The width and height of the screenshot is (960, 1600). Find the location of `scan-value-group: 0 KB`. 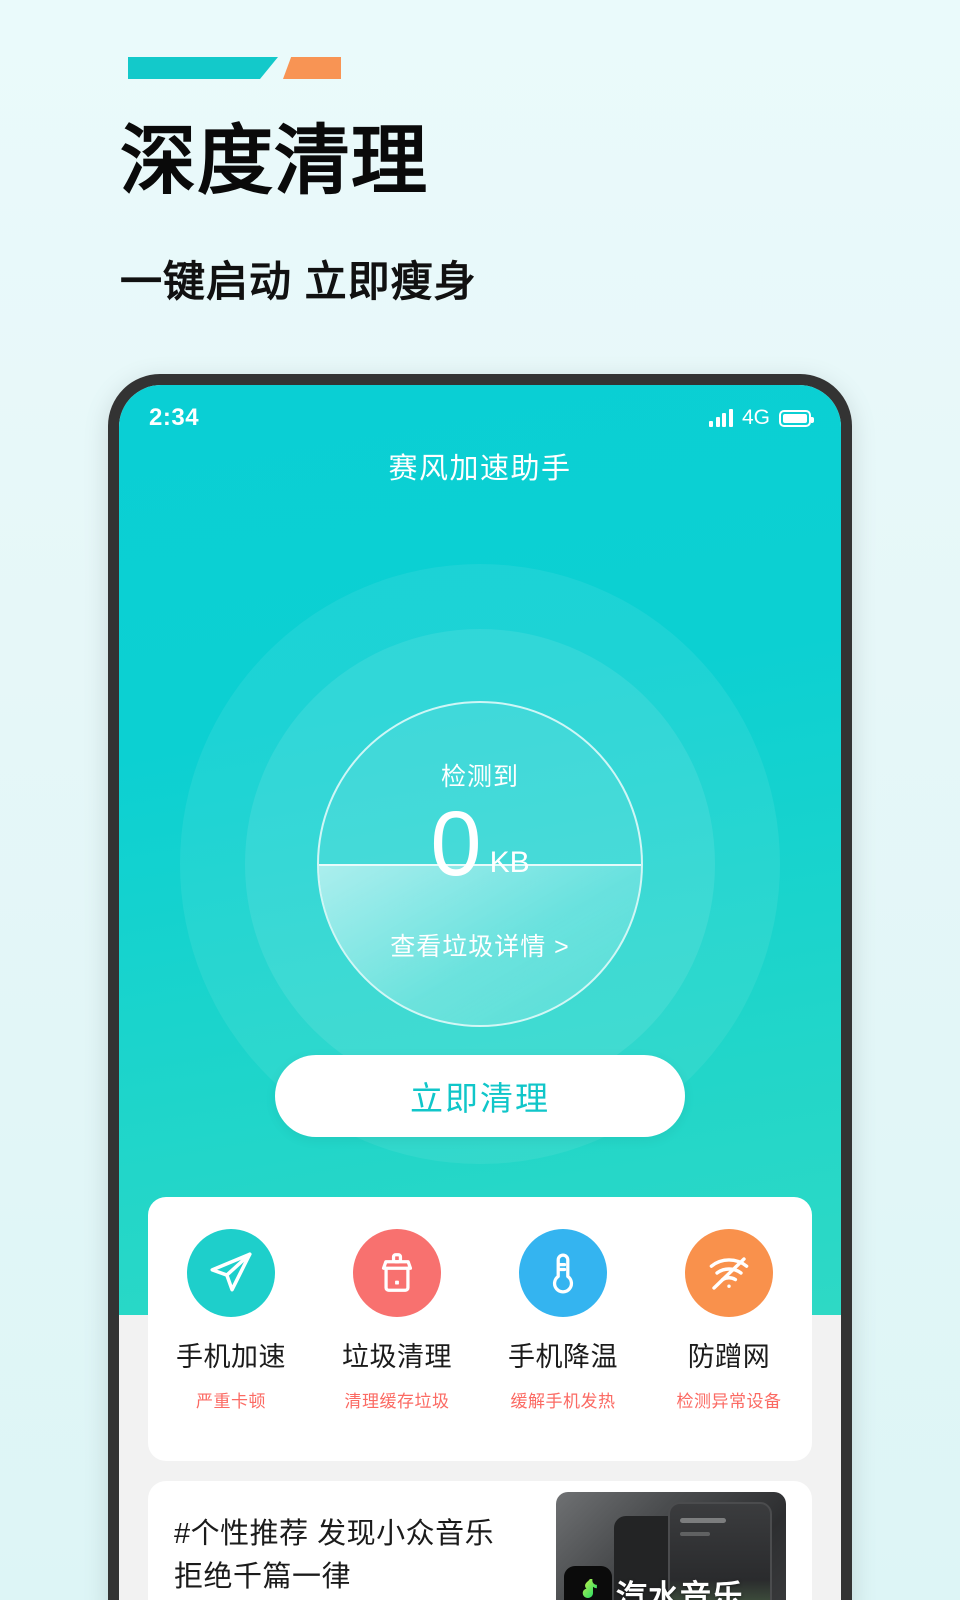

scan-value-group: 0 KB is located at coordinates (480, 844).